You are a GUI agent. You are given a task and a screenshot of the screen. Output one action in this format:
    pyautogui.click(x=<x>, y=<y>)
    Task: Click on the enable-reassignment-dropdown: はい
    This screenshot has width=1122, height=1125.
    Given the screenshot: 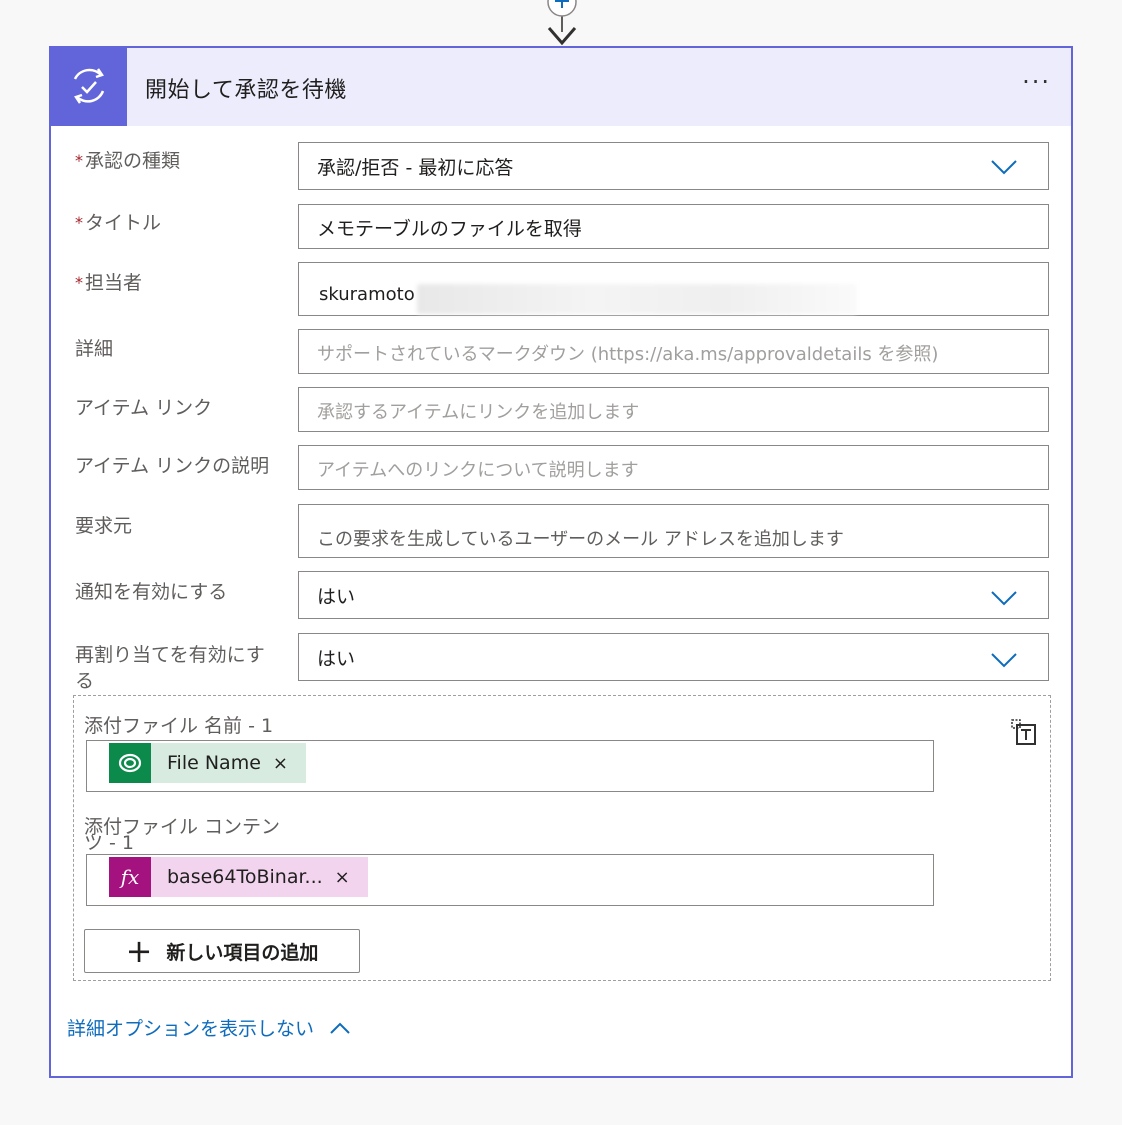 What is the action you would take?
    pyautogui.click(x=673, y=657)
    